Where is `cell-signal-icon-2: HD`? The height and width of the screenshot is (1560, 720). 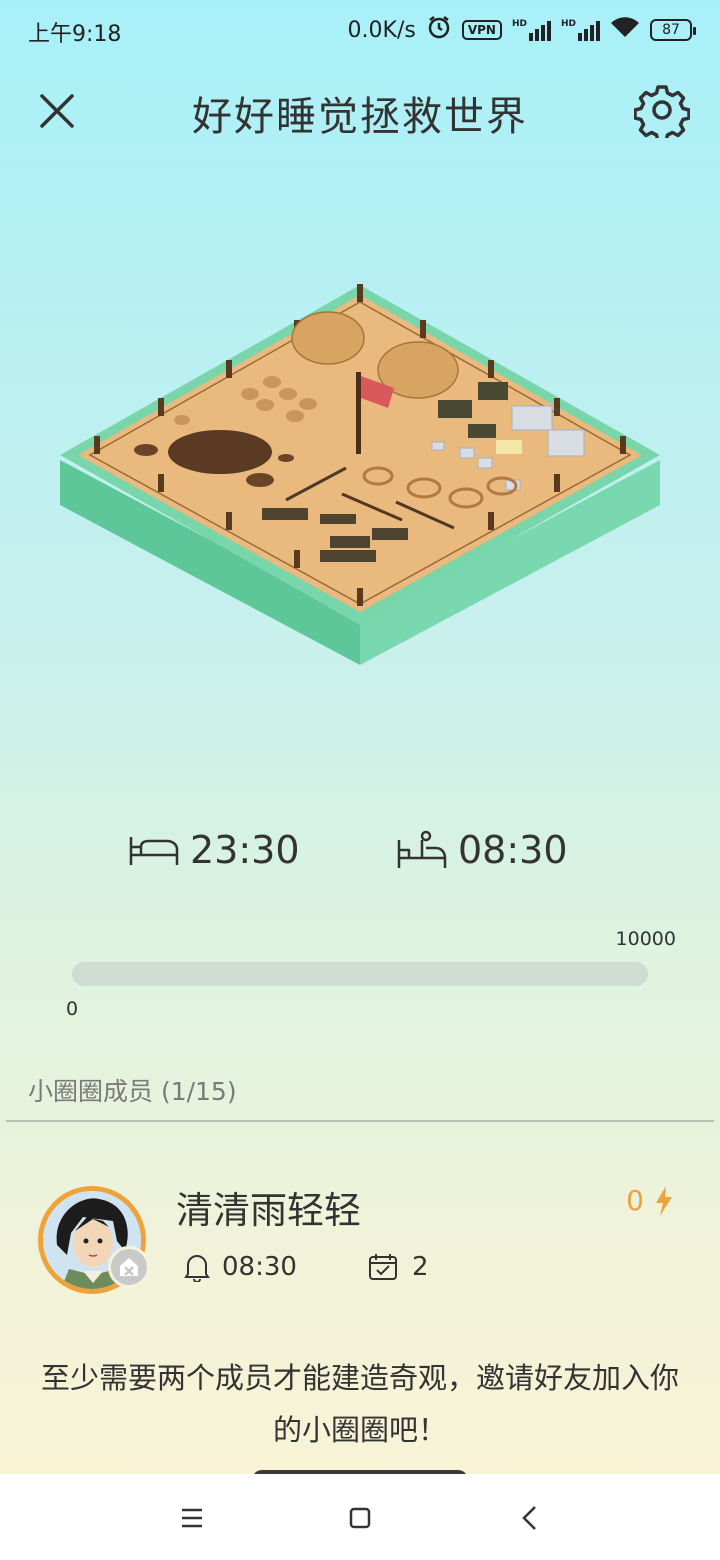
cell-signal-icon-2: HD is located at coordinates (580, 30).